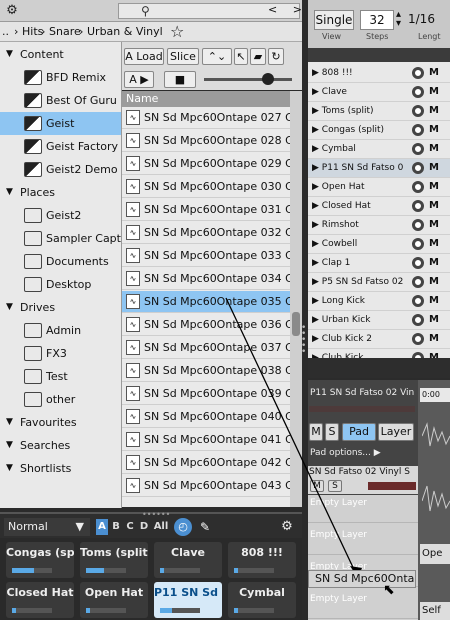 The image size is (450, 620). What do you see at coordinates (317, 486) in the screenshot?
I see `layer-mute-button: M` at bounding box center [317, 486].